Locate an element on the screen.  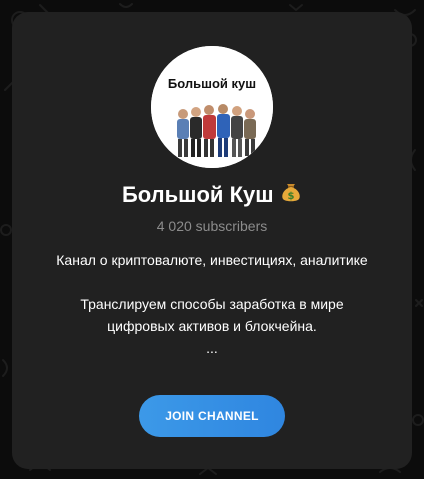
moneybag-emoji-icon: $ is located at coordinates (291, 193).